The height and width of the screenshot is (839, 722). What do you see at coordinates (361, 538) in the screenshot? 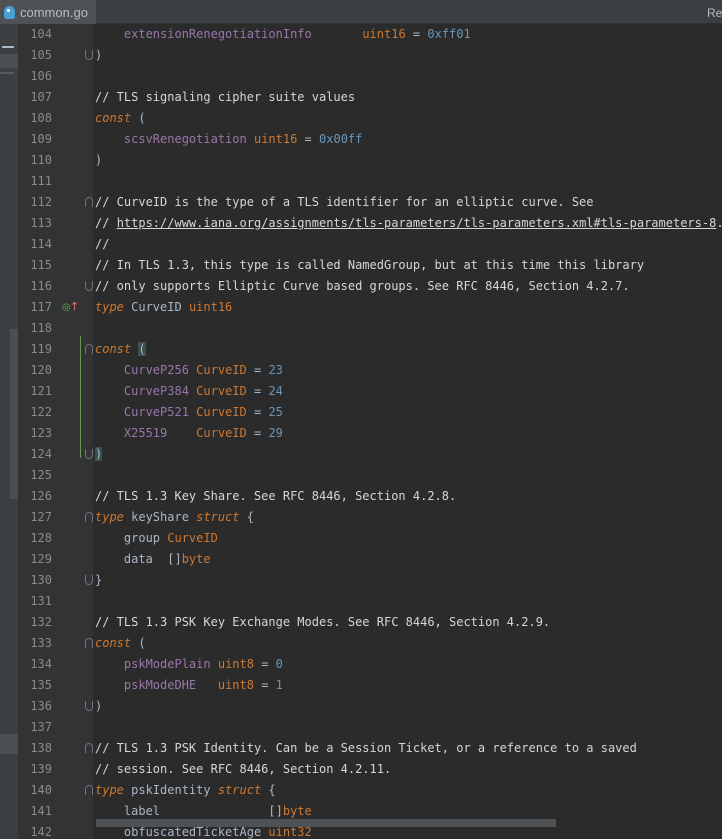
I see `code-line: 128 group CurveID` at bounding box center [361, 538].